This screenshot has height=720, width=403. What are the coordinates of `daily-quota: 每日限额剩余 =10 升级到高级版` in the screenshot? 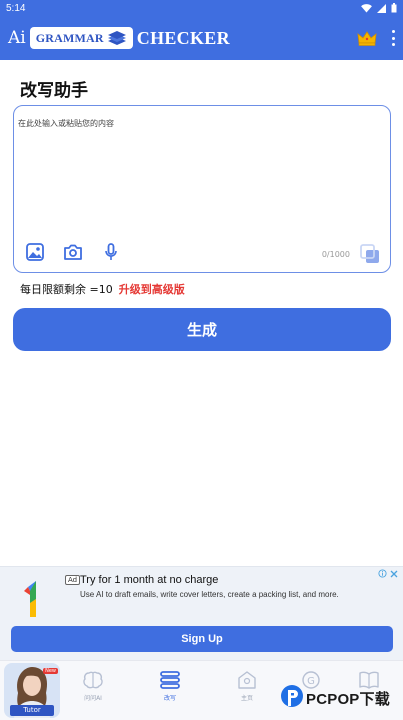 It's located at (102, 289).